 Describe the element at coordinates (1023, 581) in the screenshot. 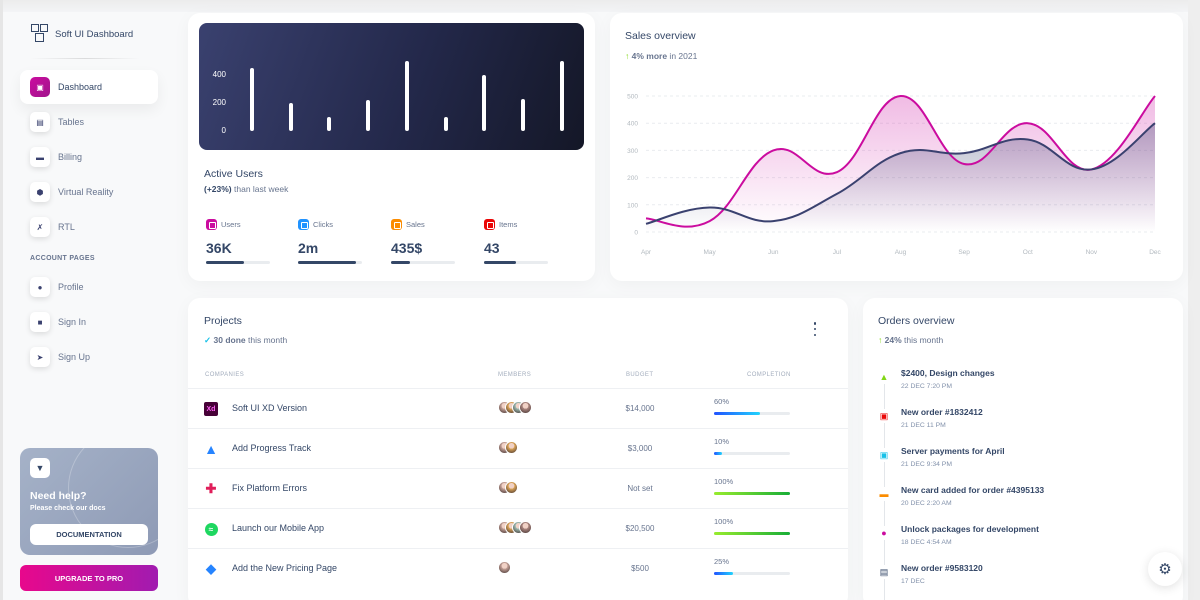

I see `timeline-item: ▤ New order #9583120 17 DEC` at that location.